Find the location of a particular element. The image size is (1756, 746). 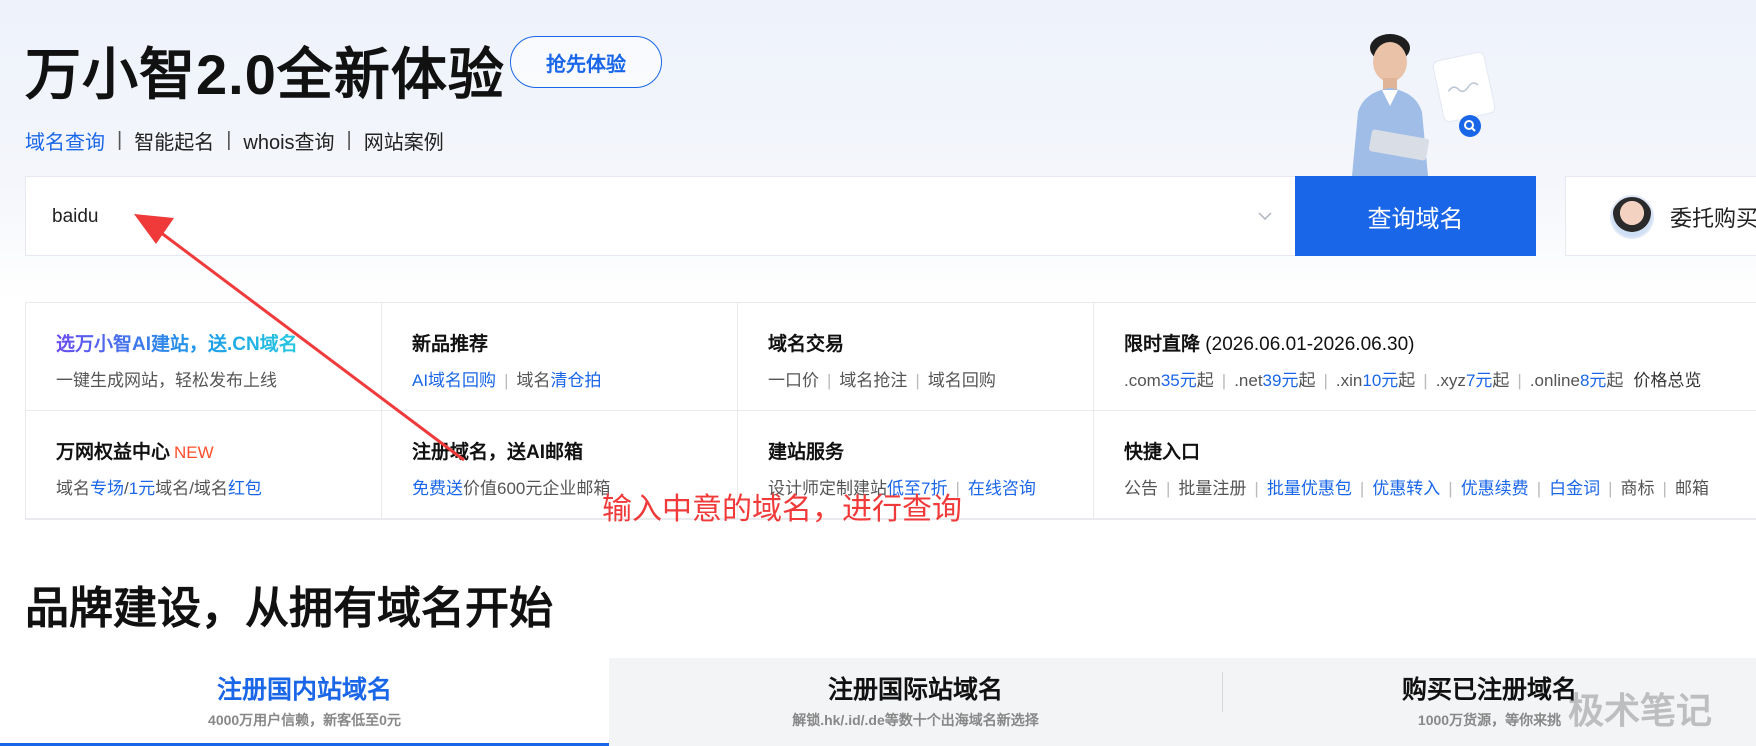

flash-sale-dates: (2026.06.01-2026.06.30) is located at coordinates (1310, 344).